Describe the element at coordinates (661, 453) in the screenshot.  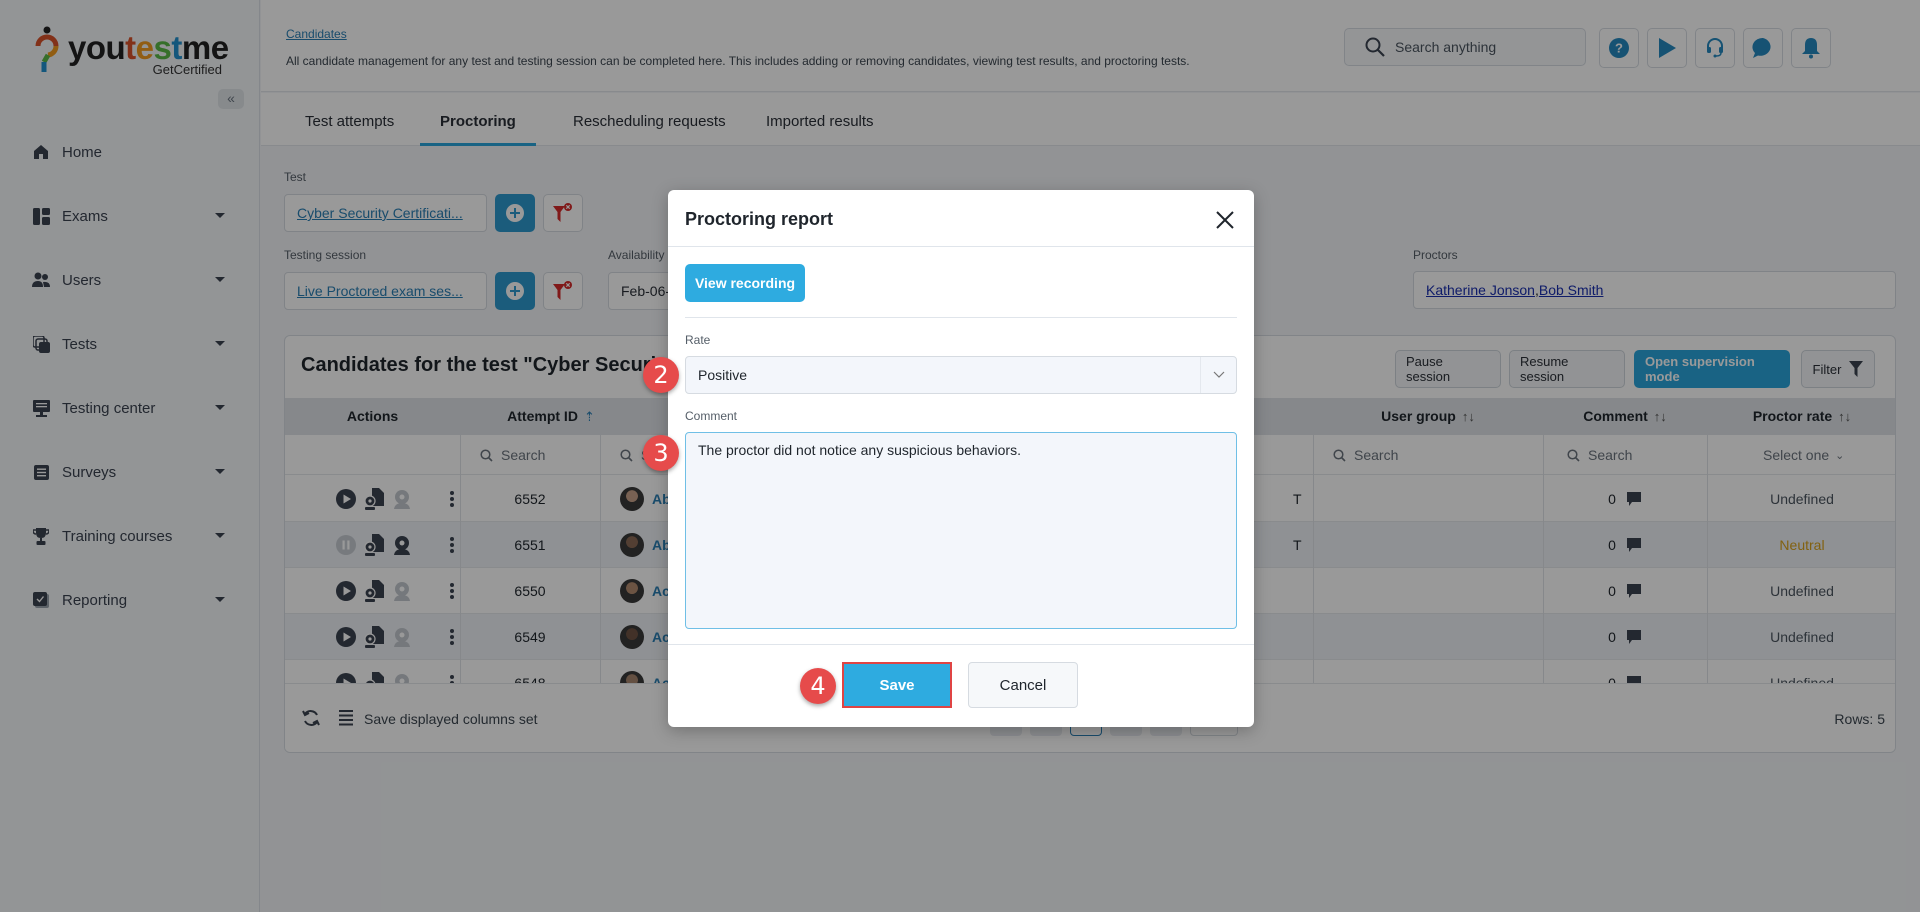
I see `step-marker-3: 3` at that location.